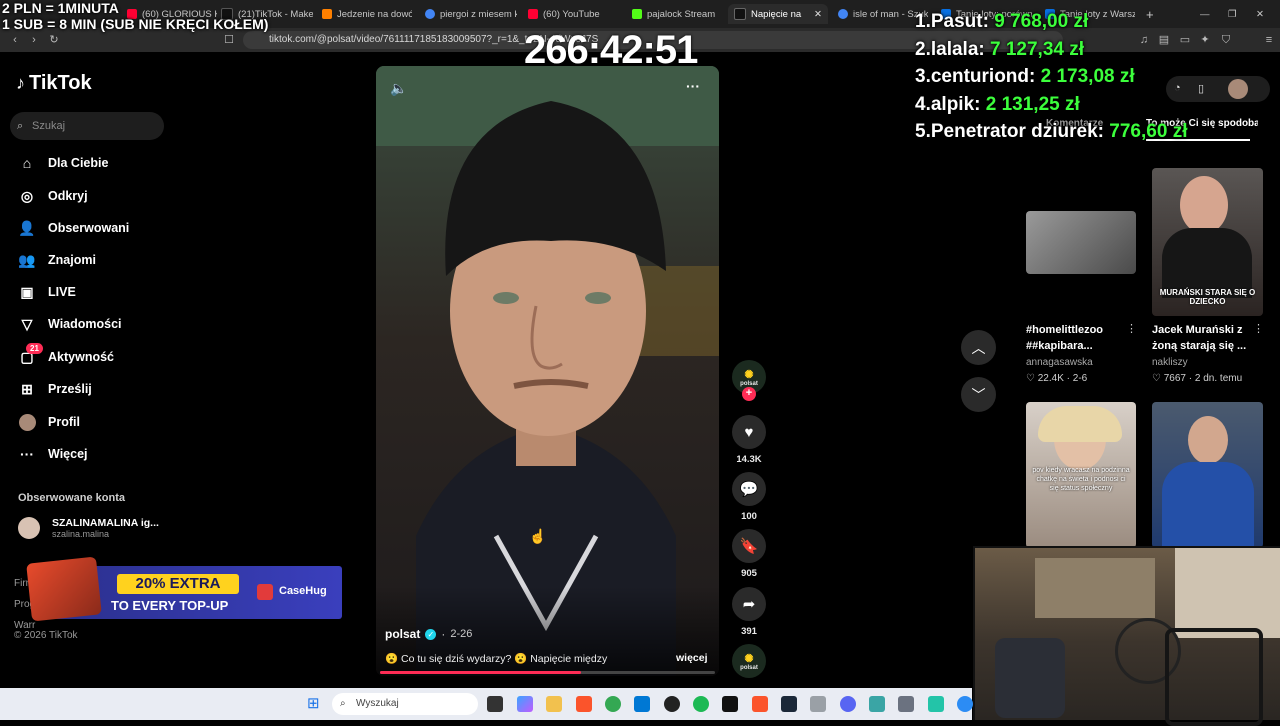 This screenshot has width=1280, height=726. What do you see at coordinates (63, 163) in the screenshot?
I see `sidebar-item-for-you: ⌂ Dla Ciebie` at bounding box center [63, 163].